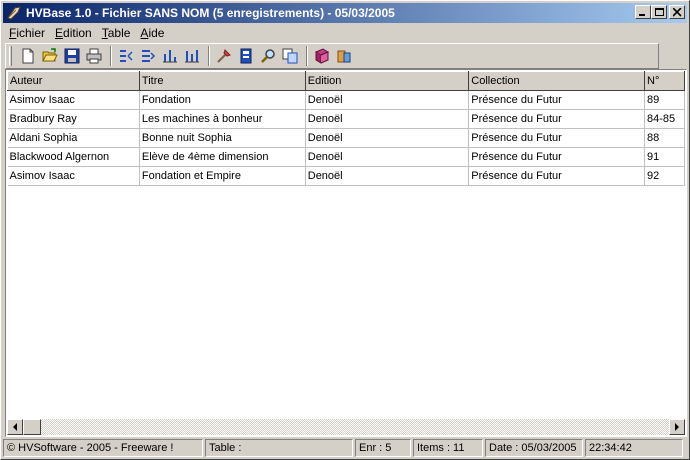  I want to click on export-button, so click(344, 56).